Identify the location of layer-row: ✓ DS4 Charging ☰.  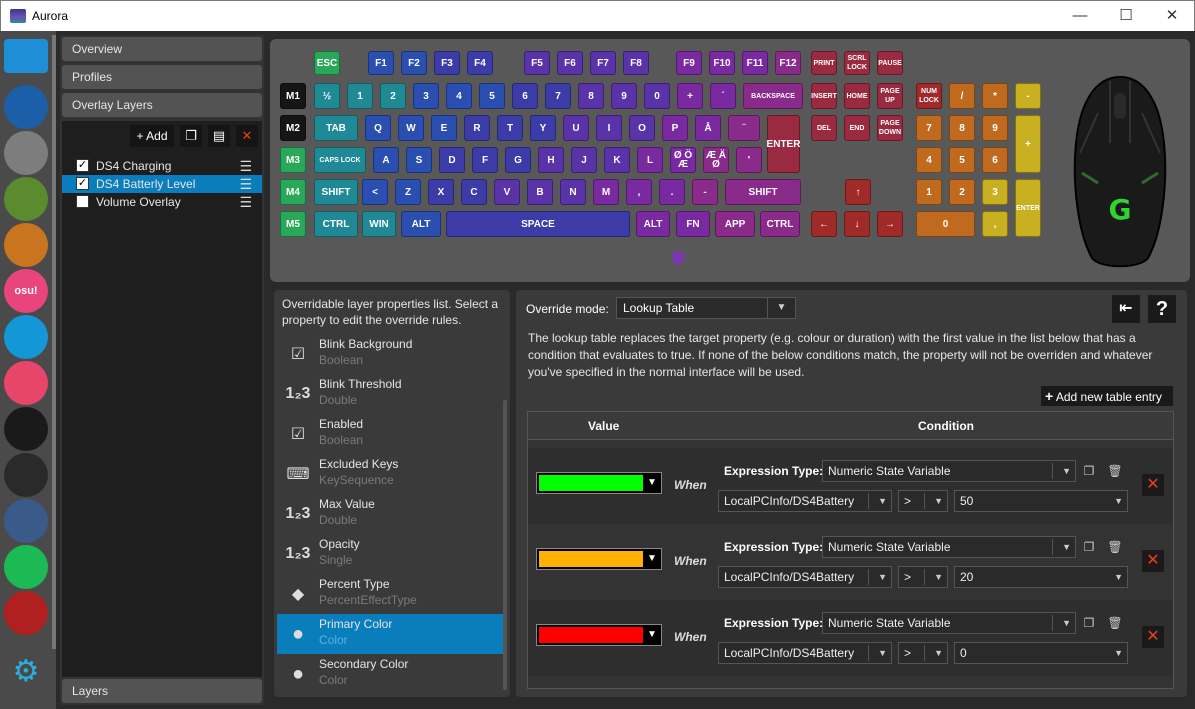
(162, 166).